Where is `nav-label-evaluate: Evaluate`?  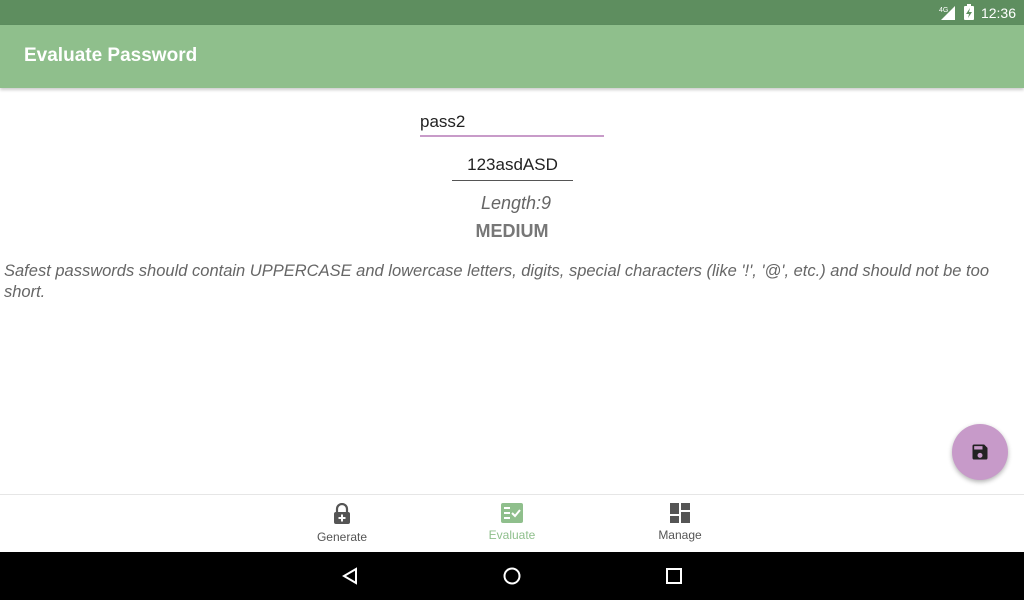
nav-label-evaluate: Evaluate is located at coordinates (512, 535).